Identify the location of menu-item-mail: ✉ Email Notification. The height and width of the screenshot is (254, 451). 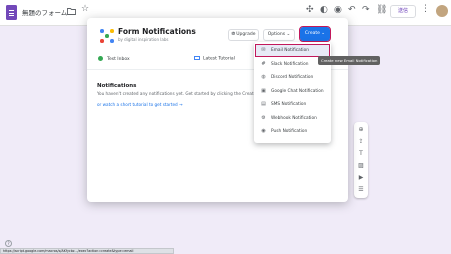
(292, 50).